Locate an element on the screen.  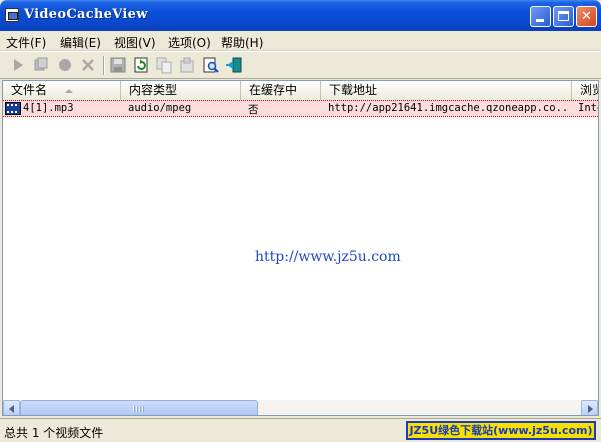
arrow-left-icon is located at coordinates (11, 409).